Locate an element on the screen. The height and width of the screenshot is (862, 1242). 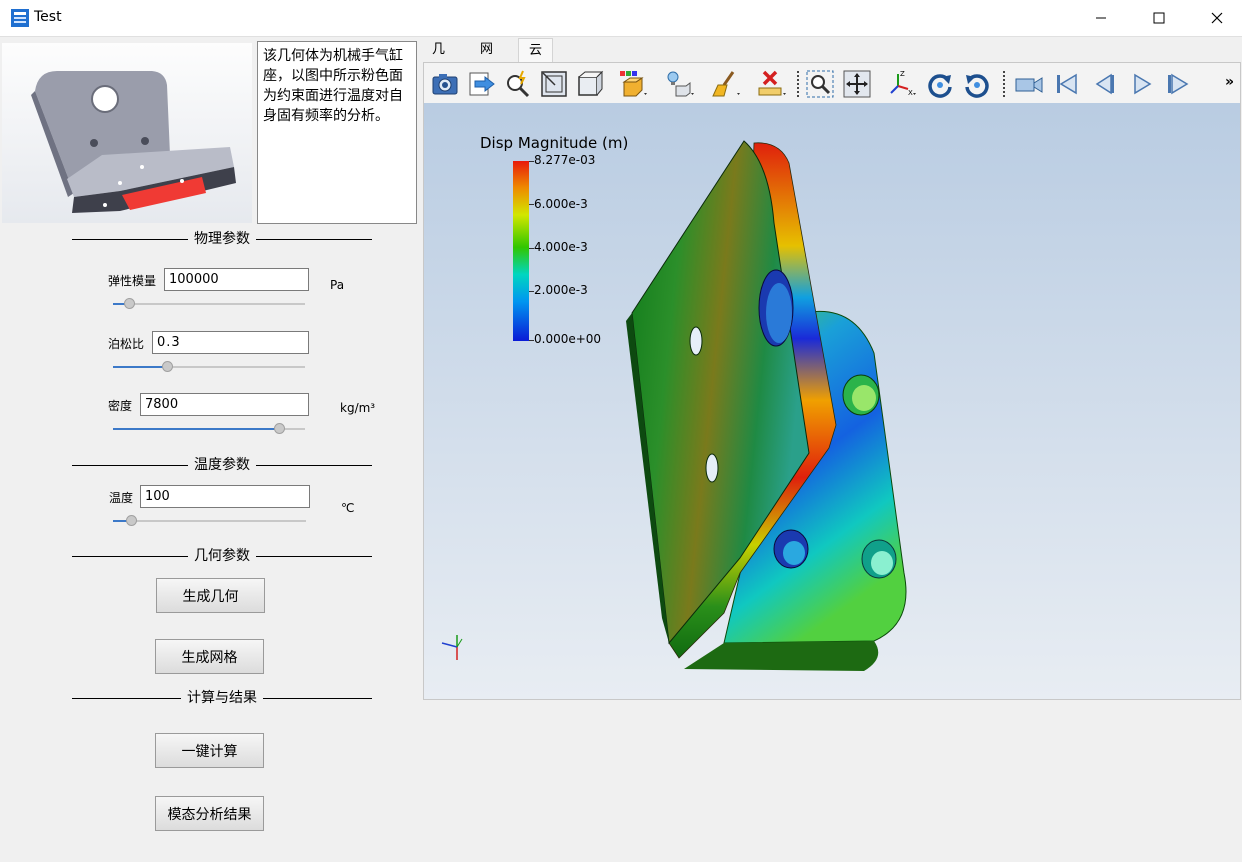
viewer-toolbar: Z X » is located at coordinates (832, 83).